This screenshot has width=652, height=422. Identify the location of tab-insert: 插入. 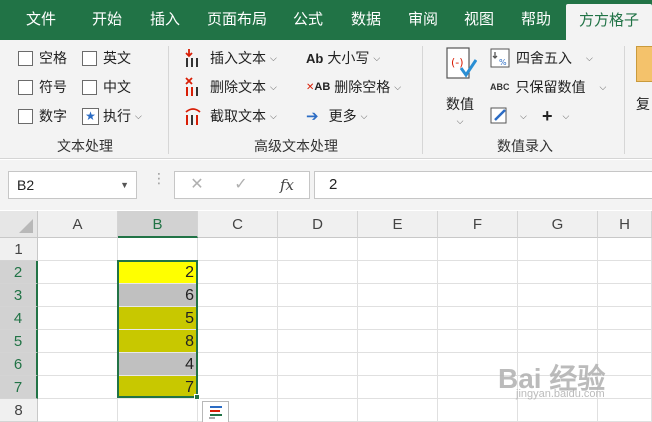
(165, 20).